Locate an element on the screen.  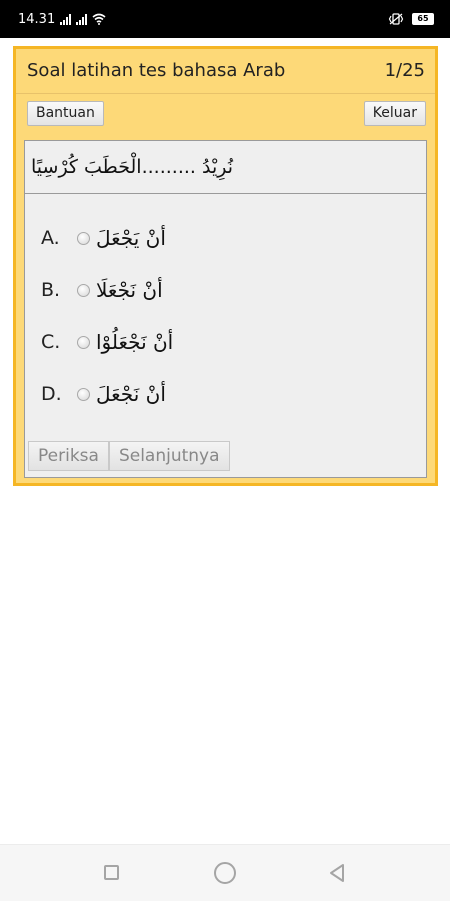
back-triangle-icon is located at coordinates (337, 873).